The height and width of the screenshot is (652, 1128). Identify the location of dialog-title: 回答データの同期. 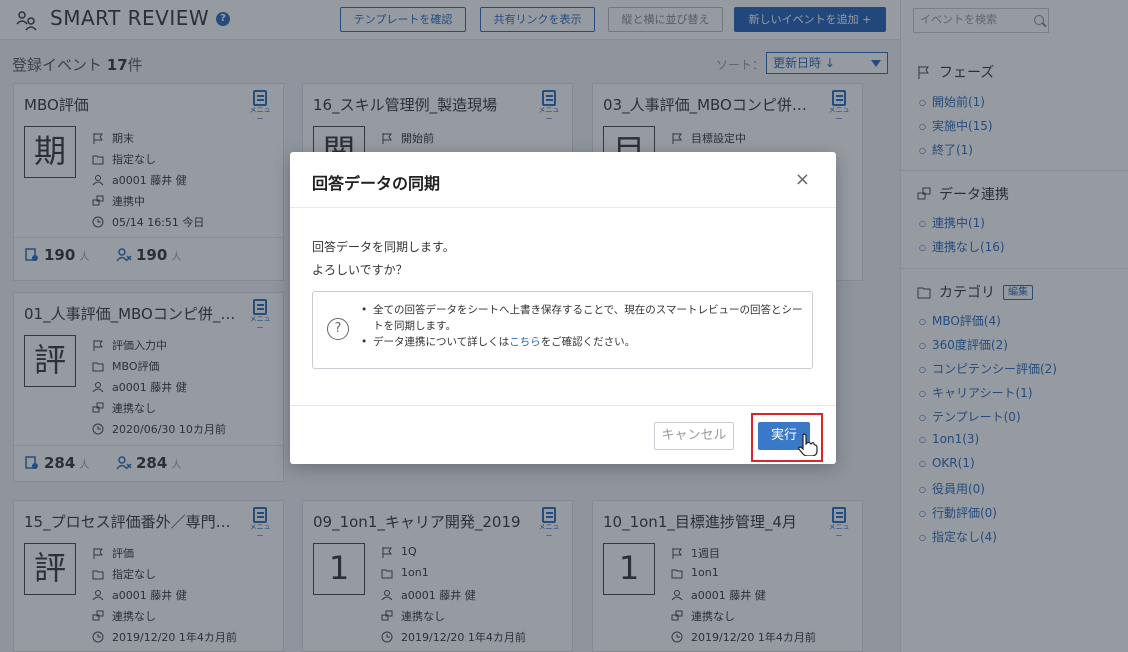
(376, 183).